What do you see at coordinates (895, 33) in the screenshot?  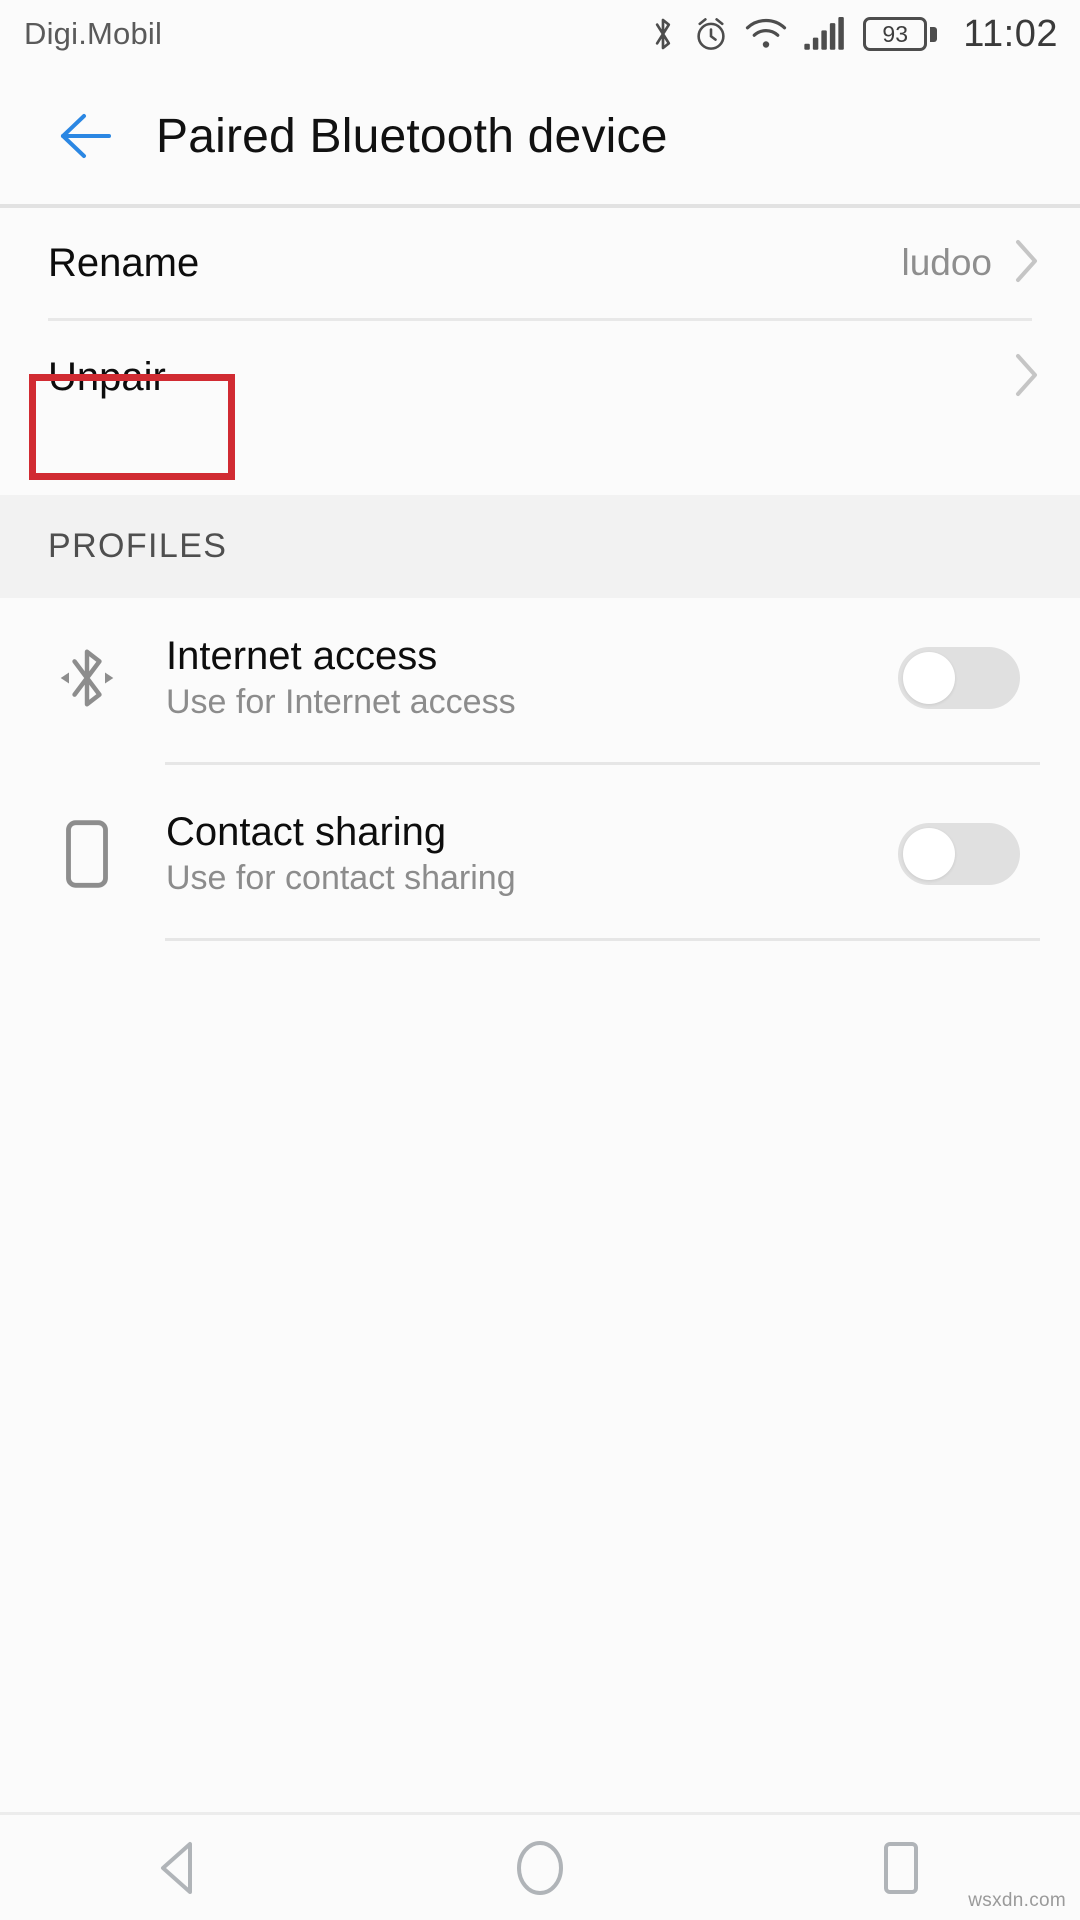 I see `battery-percent-label: 93` at bounding box center [895, 33].